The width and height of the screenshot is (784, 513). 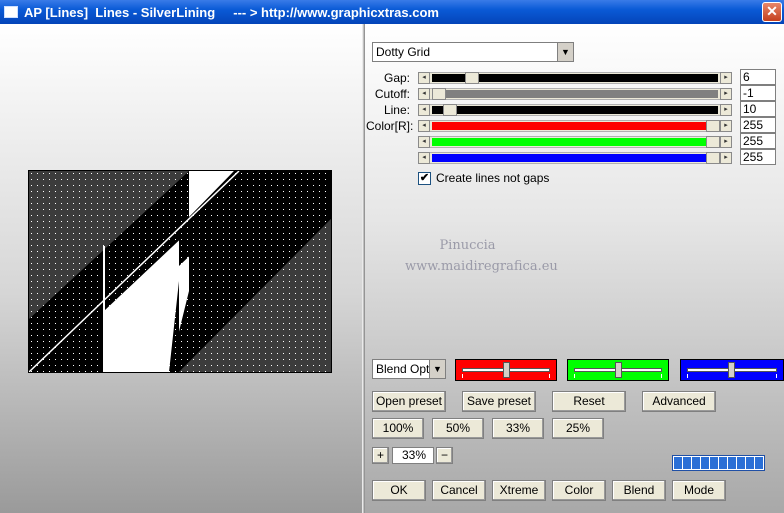 I want to click on close-button: ✕, so click(x=772, y=12).